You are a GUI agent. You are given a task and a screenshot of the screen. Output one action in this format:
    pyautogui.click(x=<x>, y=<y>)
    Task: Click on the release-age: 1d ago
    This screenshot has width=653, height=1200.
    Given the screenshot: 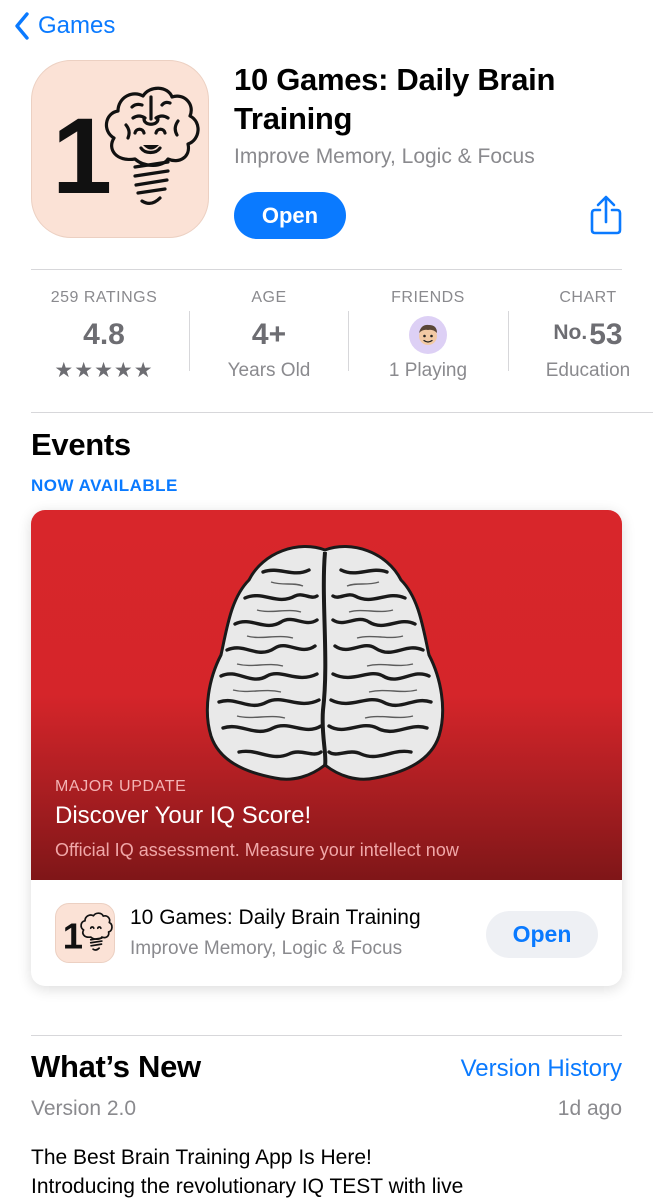 What is the action you would take?
    pyautogui.click(x=589, y=1108)
    